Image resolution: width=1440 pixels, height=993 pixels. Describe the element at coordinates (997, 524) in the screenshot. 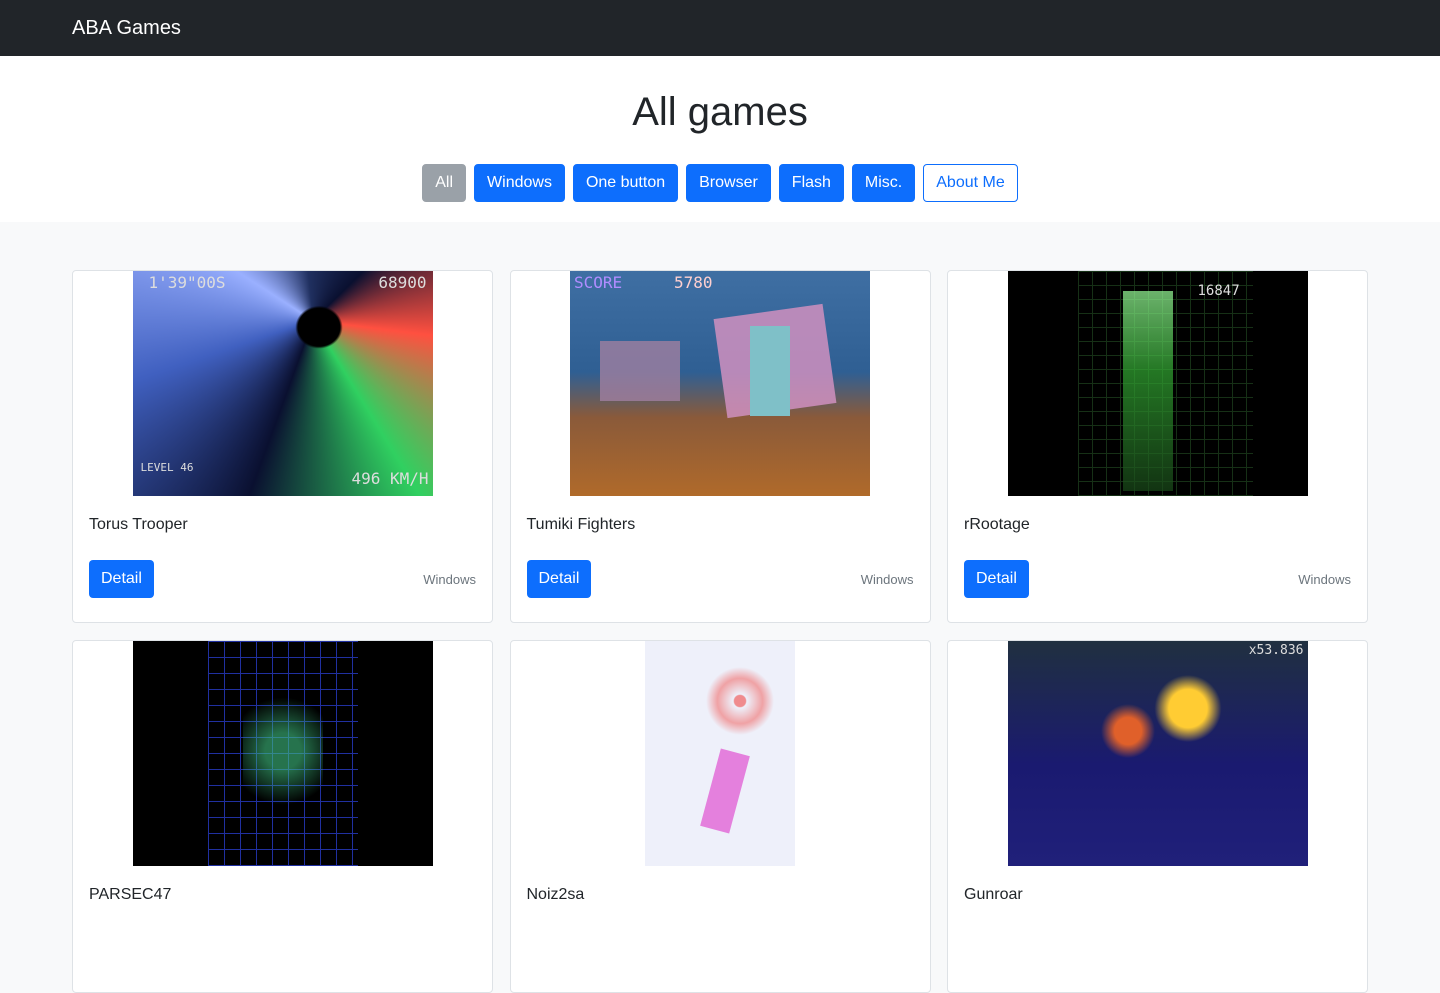

I see `game-title: rRootage` at that location.